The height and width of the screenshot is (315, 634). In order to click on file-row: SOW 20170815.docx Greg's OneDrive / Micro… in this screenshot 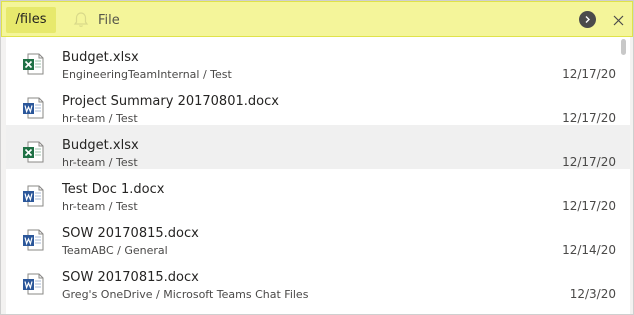, I will do `click(318, 279)`.